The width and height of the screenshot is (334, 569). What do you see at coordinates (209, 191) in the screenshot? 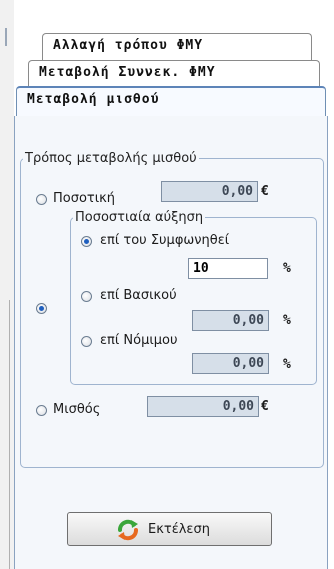
I see `amount-field: 0,00` at bounding box center [209, 191].